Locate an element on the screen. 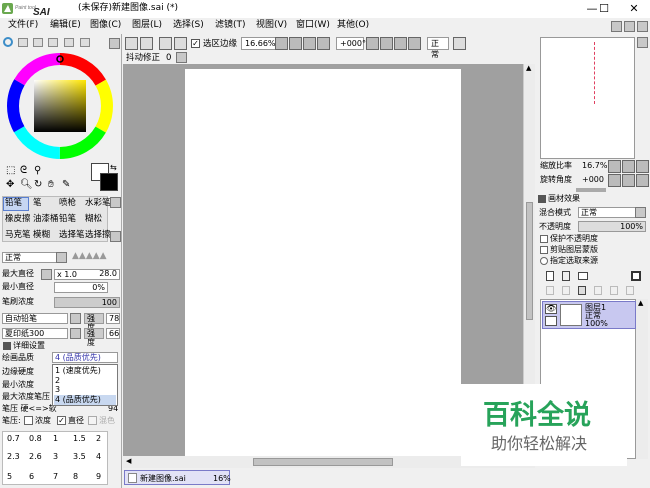  color-wheel is located at coordinates (60, 106).